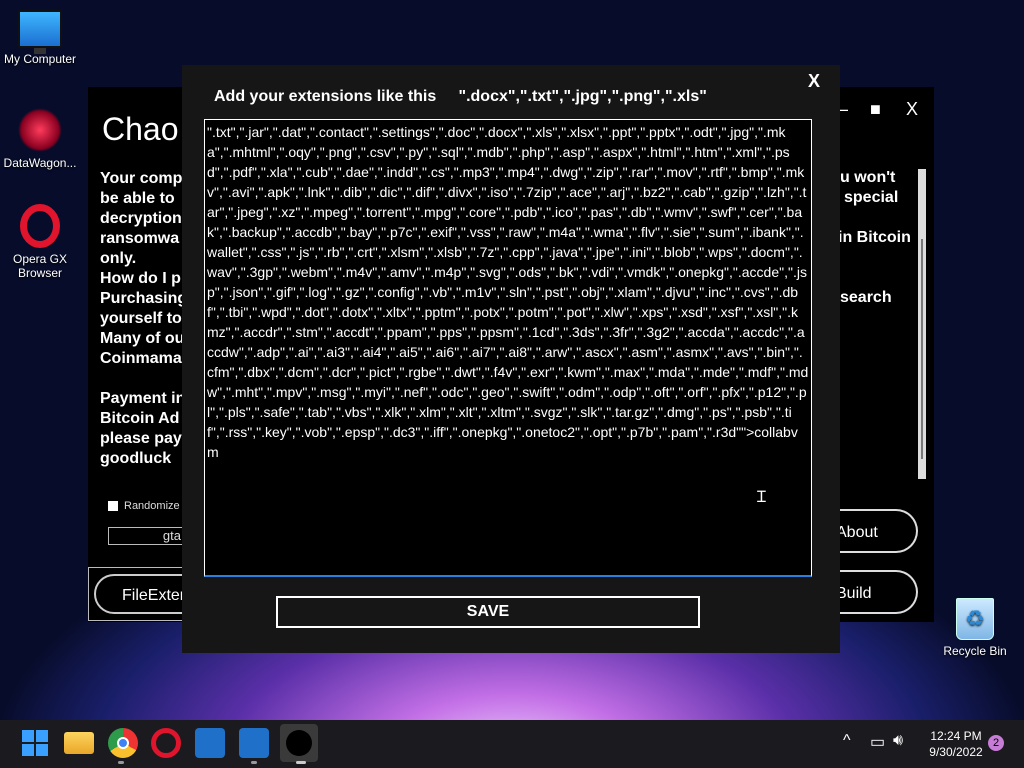  I want to click on volume-icon: 🔊︎, so click(898, 741).